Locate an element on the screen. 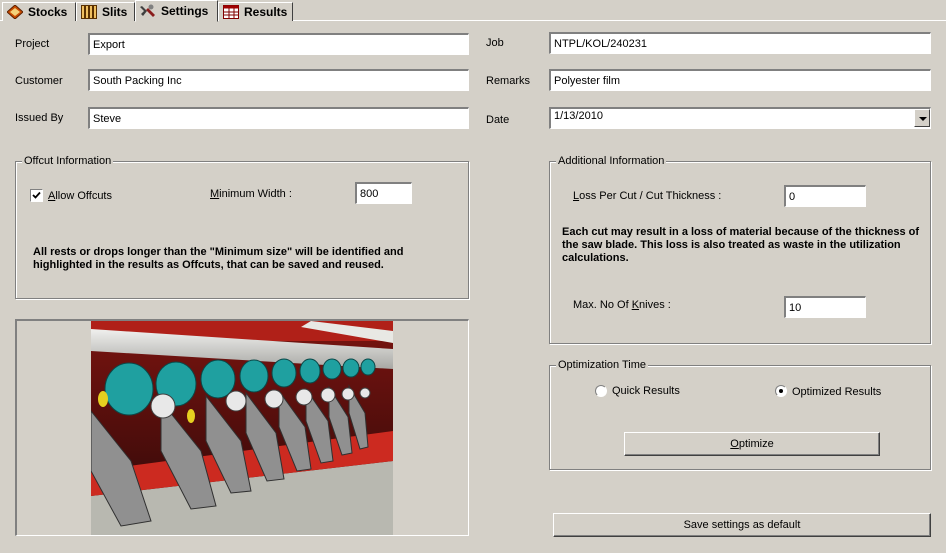 This screenshot has width=946, height=553. save-settings-default-button: Save settings as default is located at coordinates (742, 525).